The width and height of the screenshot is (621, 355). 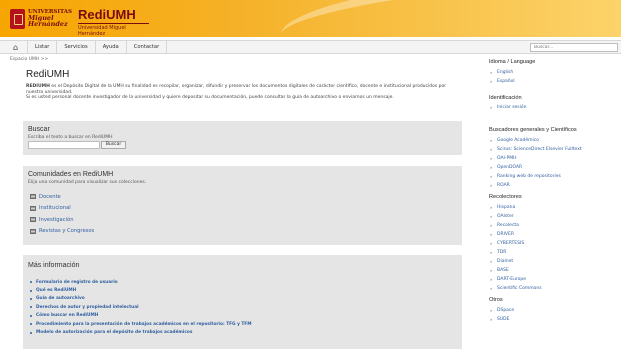 I want to click on sidebar-item-label: ROAR, so click(x=503, y=185).